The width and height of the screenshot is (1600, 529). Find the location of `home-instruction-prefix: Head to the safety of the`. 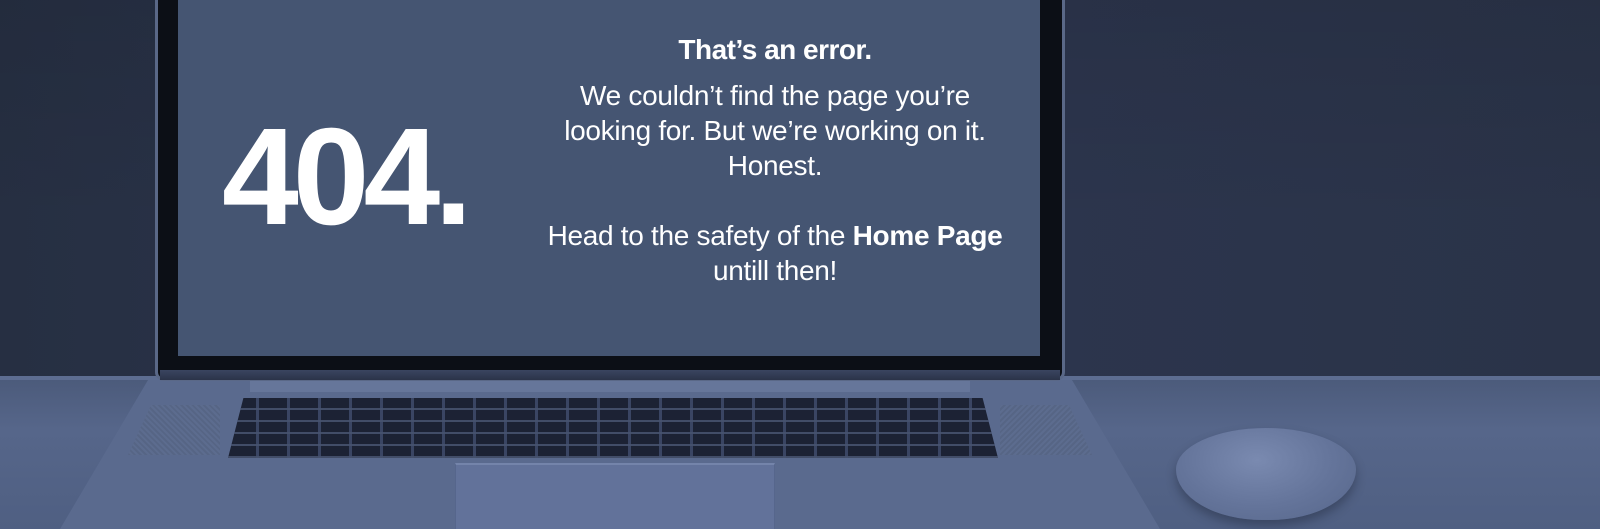

home-instruction-prefix: Head to the safety of the is located at coordinates (696, 235).